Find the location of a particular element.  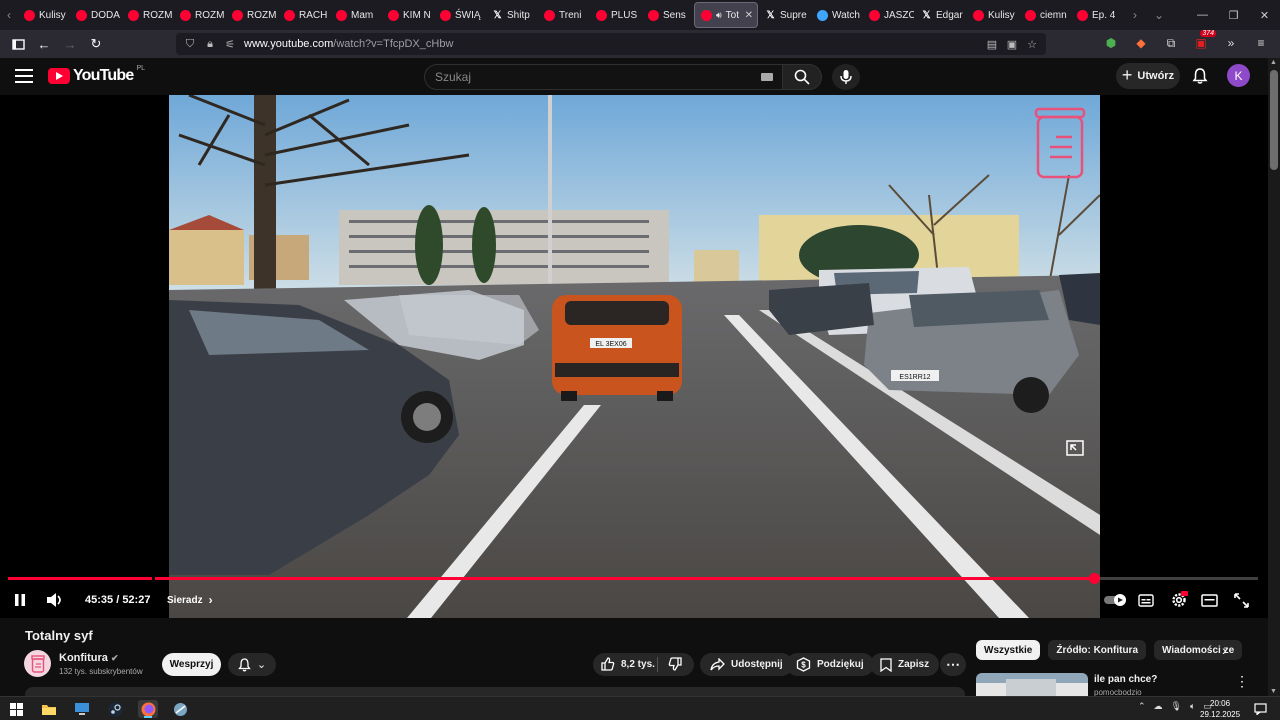

browser-tab: ŚWIĄ is located at coordinates (459, 15).